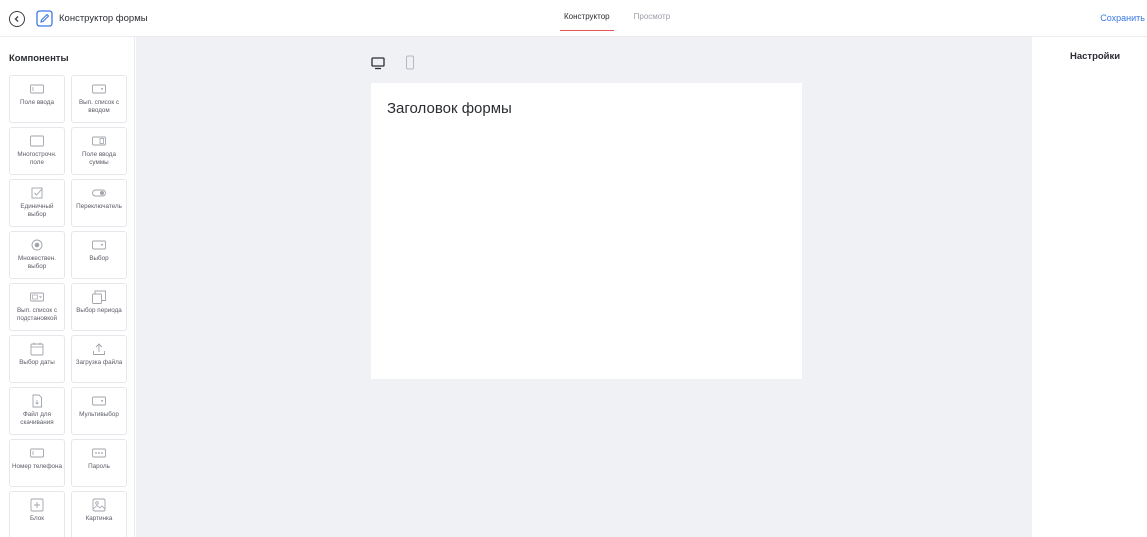 The height and width of the screenshot is (537, 1147). What do you see at coordinates (99, 453) in the screenshot?
I see `password-icon` at bounding box center [99, 453].